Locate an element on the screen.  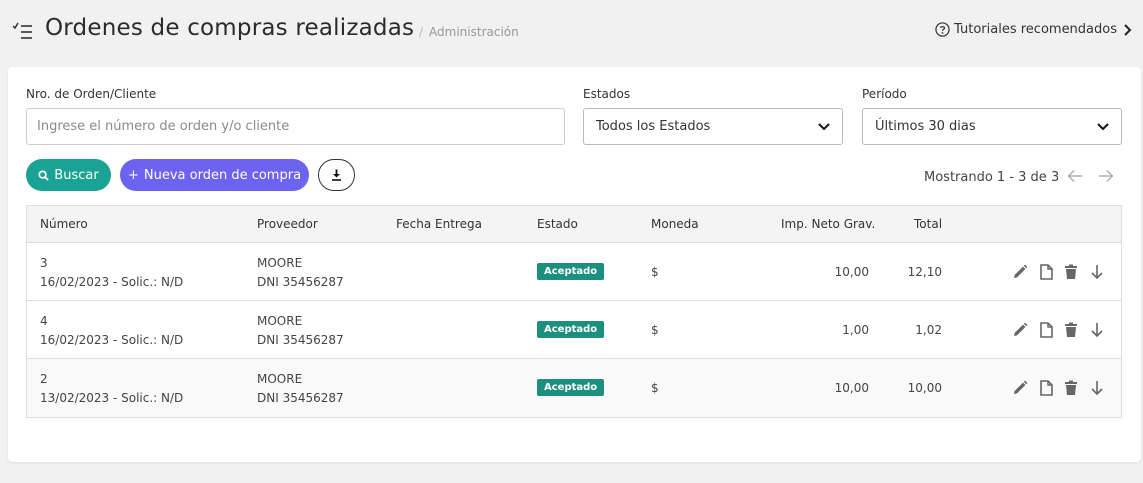
breadcrumb-item: Administración is located at coordinates (474, 32).